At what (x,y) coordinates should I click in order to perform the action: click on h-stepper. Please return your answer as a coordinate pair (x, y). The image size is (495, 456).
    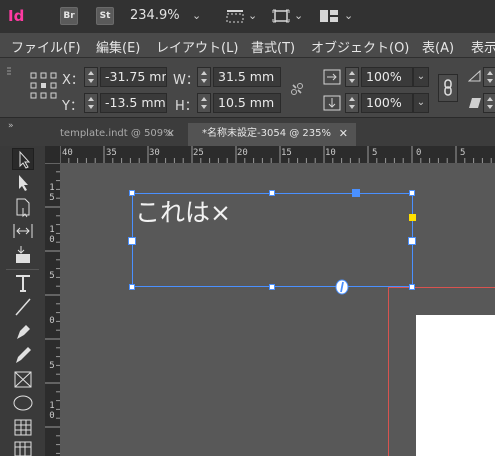
    Looking at the image, I should click on (204, 103).